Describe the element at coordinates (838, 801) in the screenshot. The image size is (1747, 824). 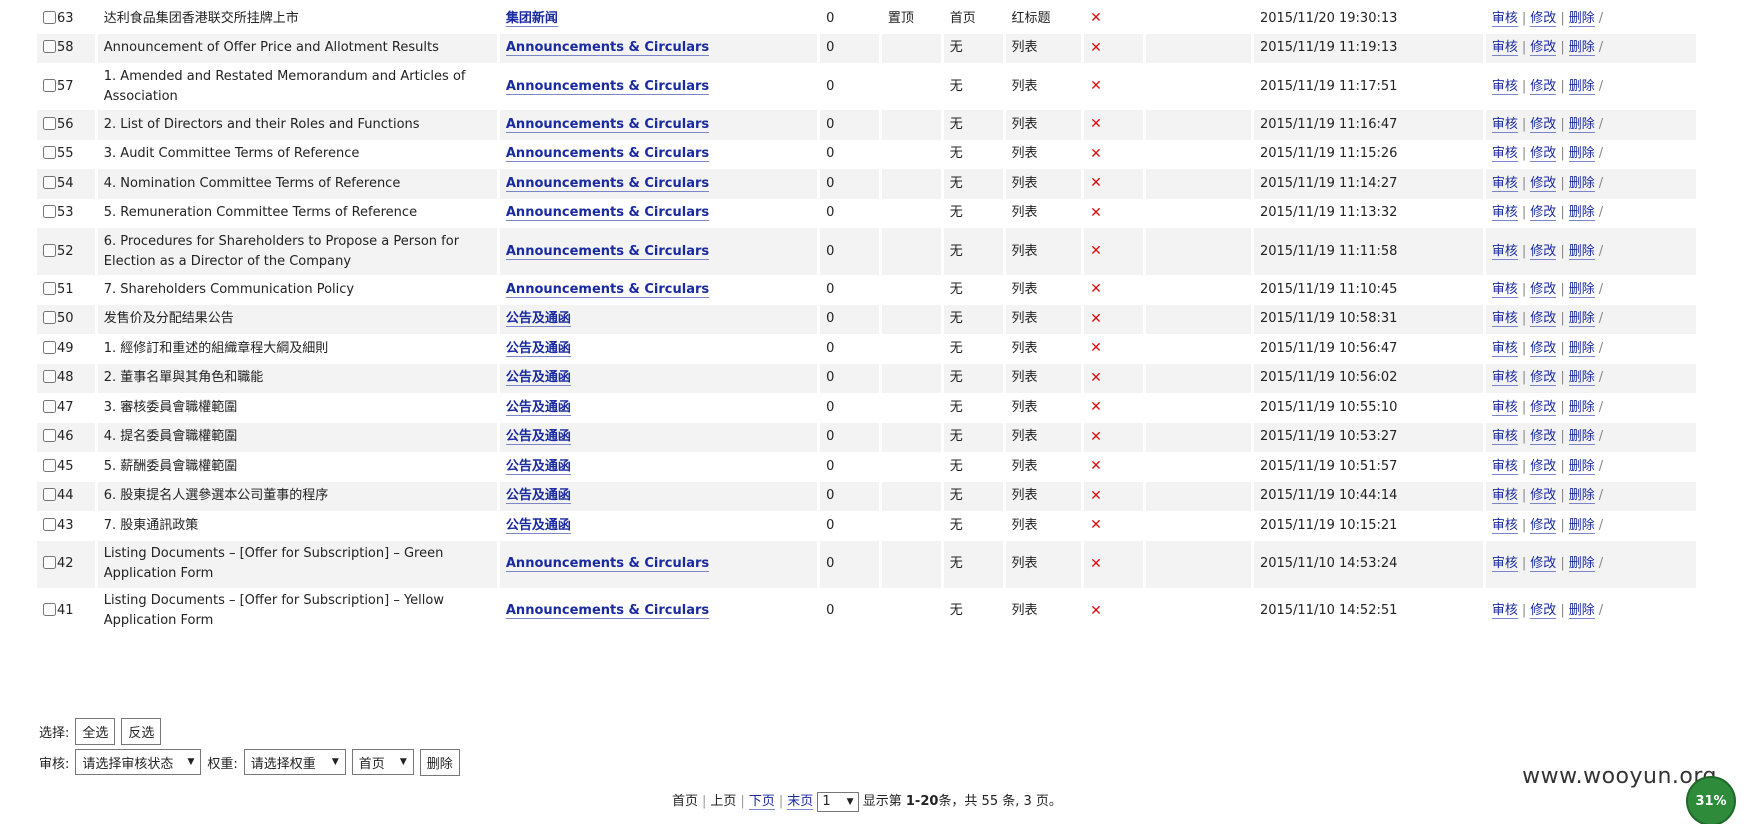
I see `page-select: 1 ▼` at that location.